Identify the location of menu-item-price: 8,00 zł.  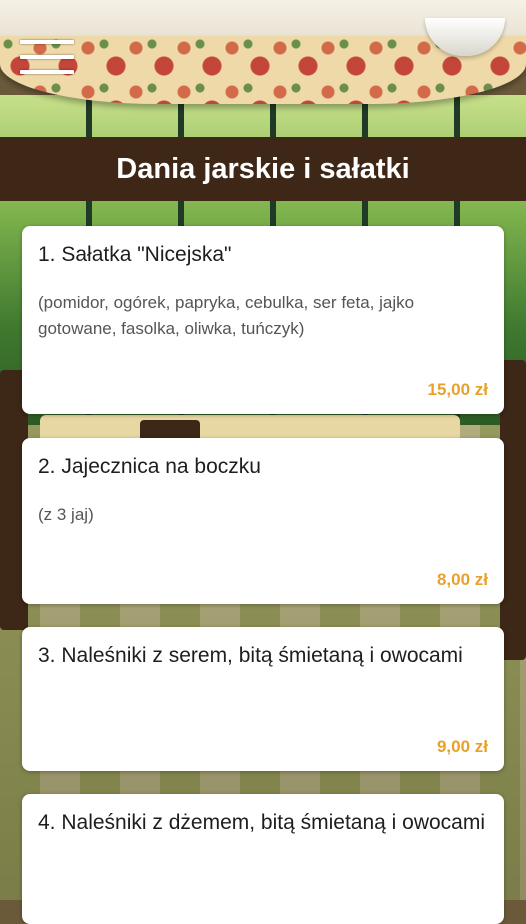
(462, 579).